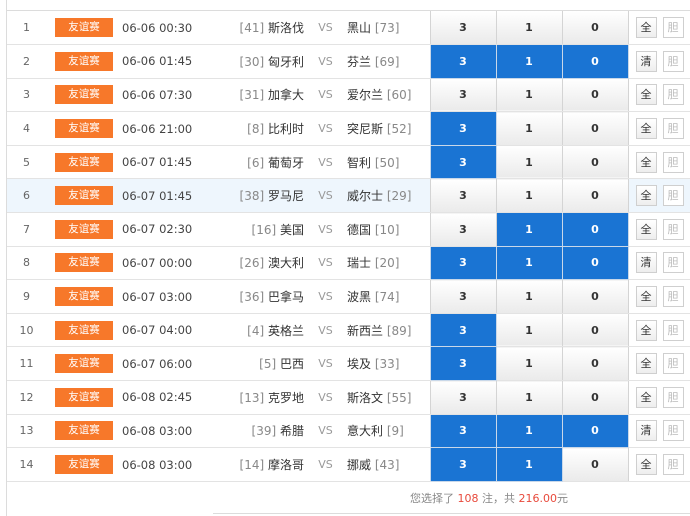  I want to click on home-team: 匈牙利, so click(286, 62).